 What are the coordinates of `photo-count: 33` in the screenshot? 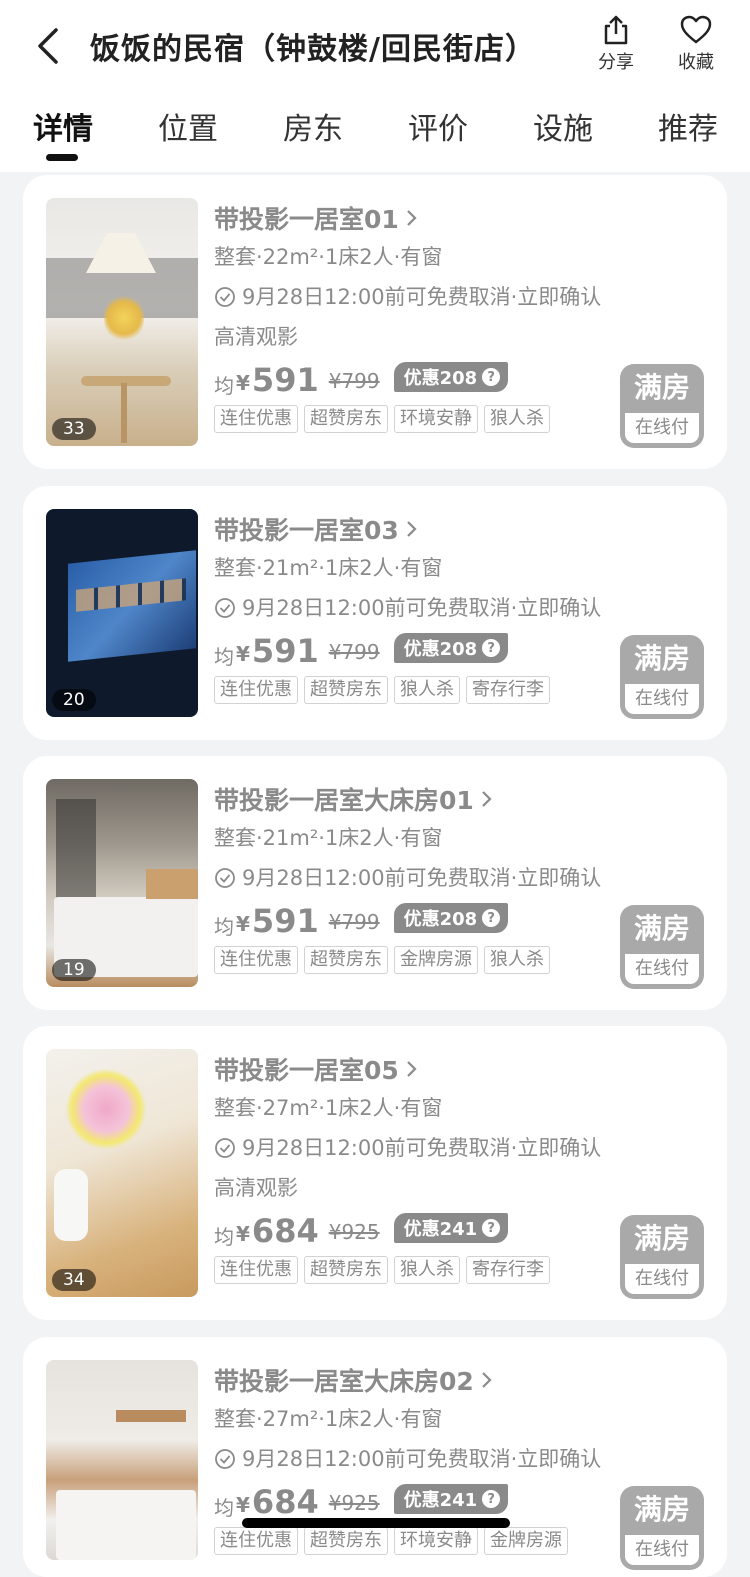 It's located at (74, 429).